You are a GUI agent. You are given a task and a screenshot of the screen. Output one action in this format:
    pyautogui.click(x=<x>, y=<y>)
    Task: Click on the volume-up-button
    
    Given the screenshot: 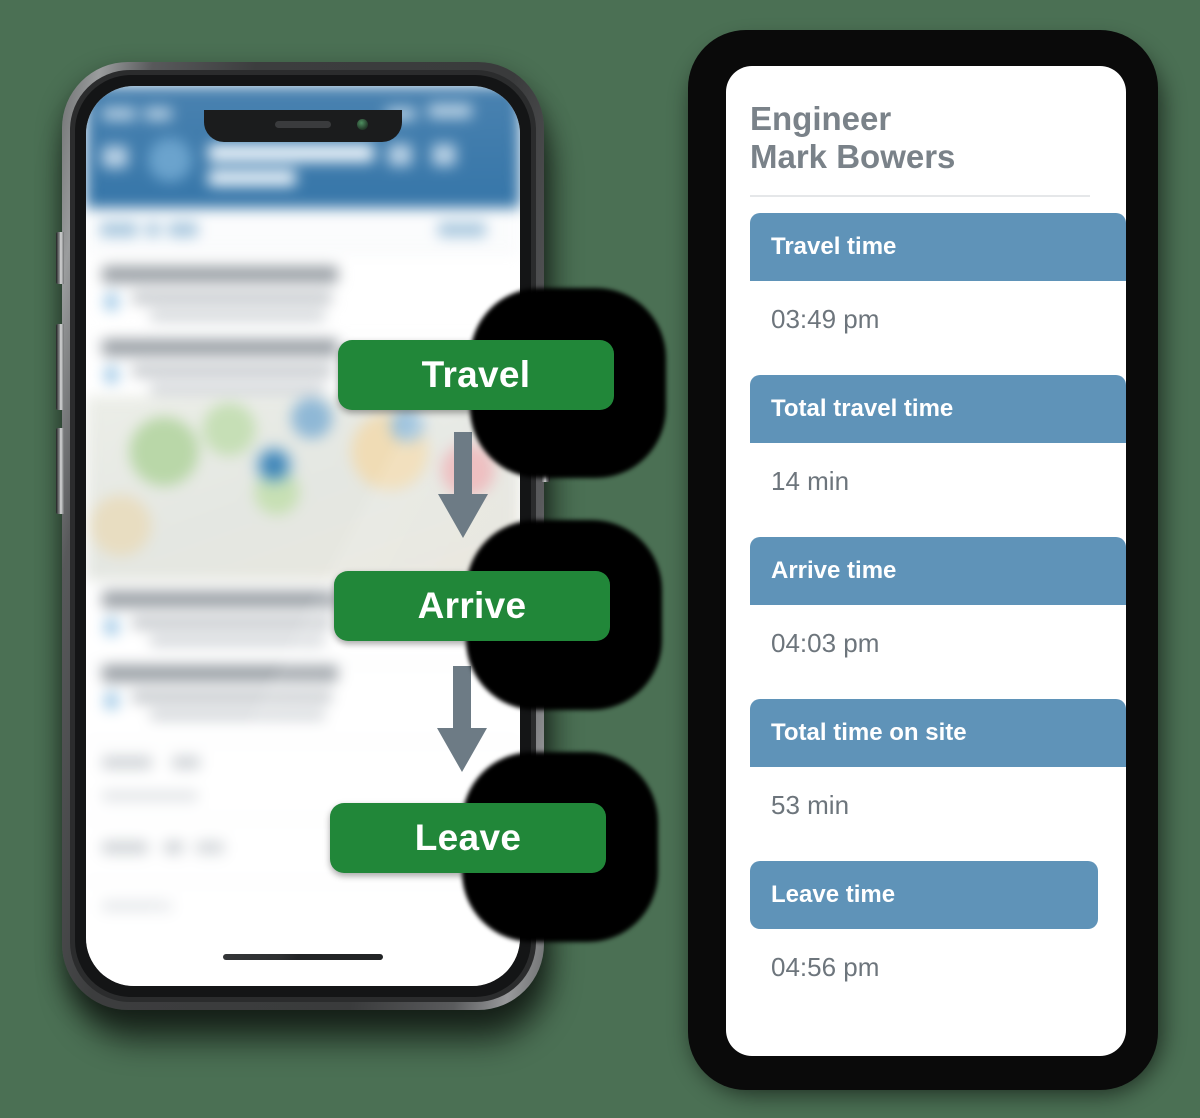 What is the action you would take?
    pyautogui.click(x=60, y=367)
    